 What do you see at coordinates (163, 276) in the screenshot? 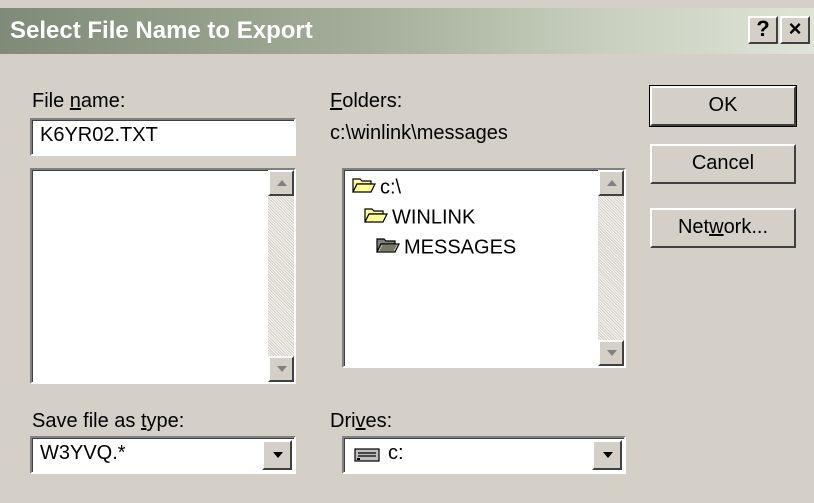
I see `file-list` at bounding box center [163, 276].